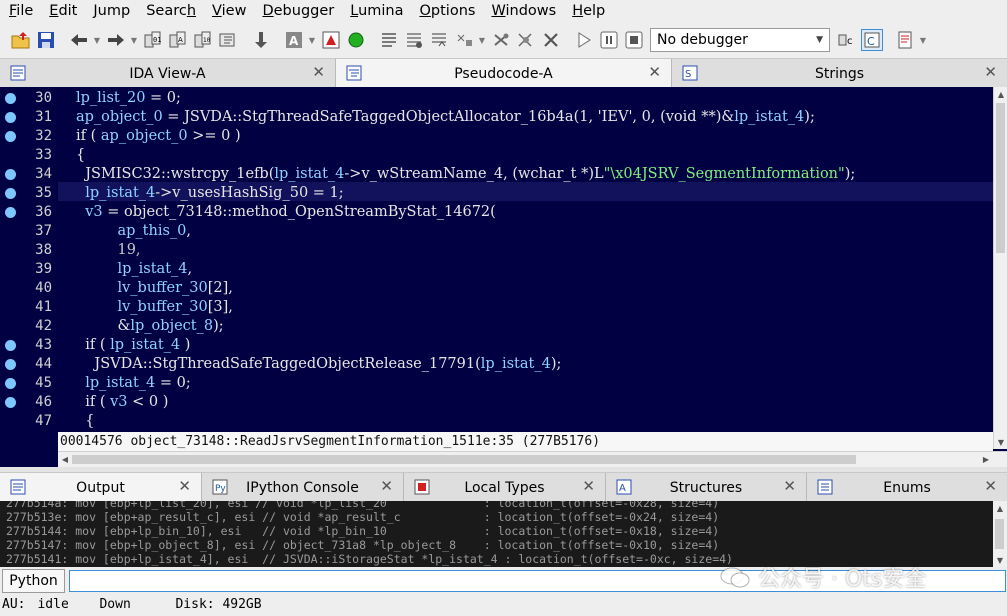 Image resolution: width=1007 pixels, height=616 pixels. What do you see at coordinates (97, 40) in the screenshot?
I see `back-dropdown-icon: ▼` at bounding box center [97, 40].